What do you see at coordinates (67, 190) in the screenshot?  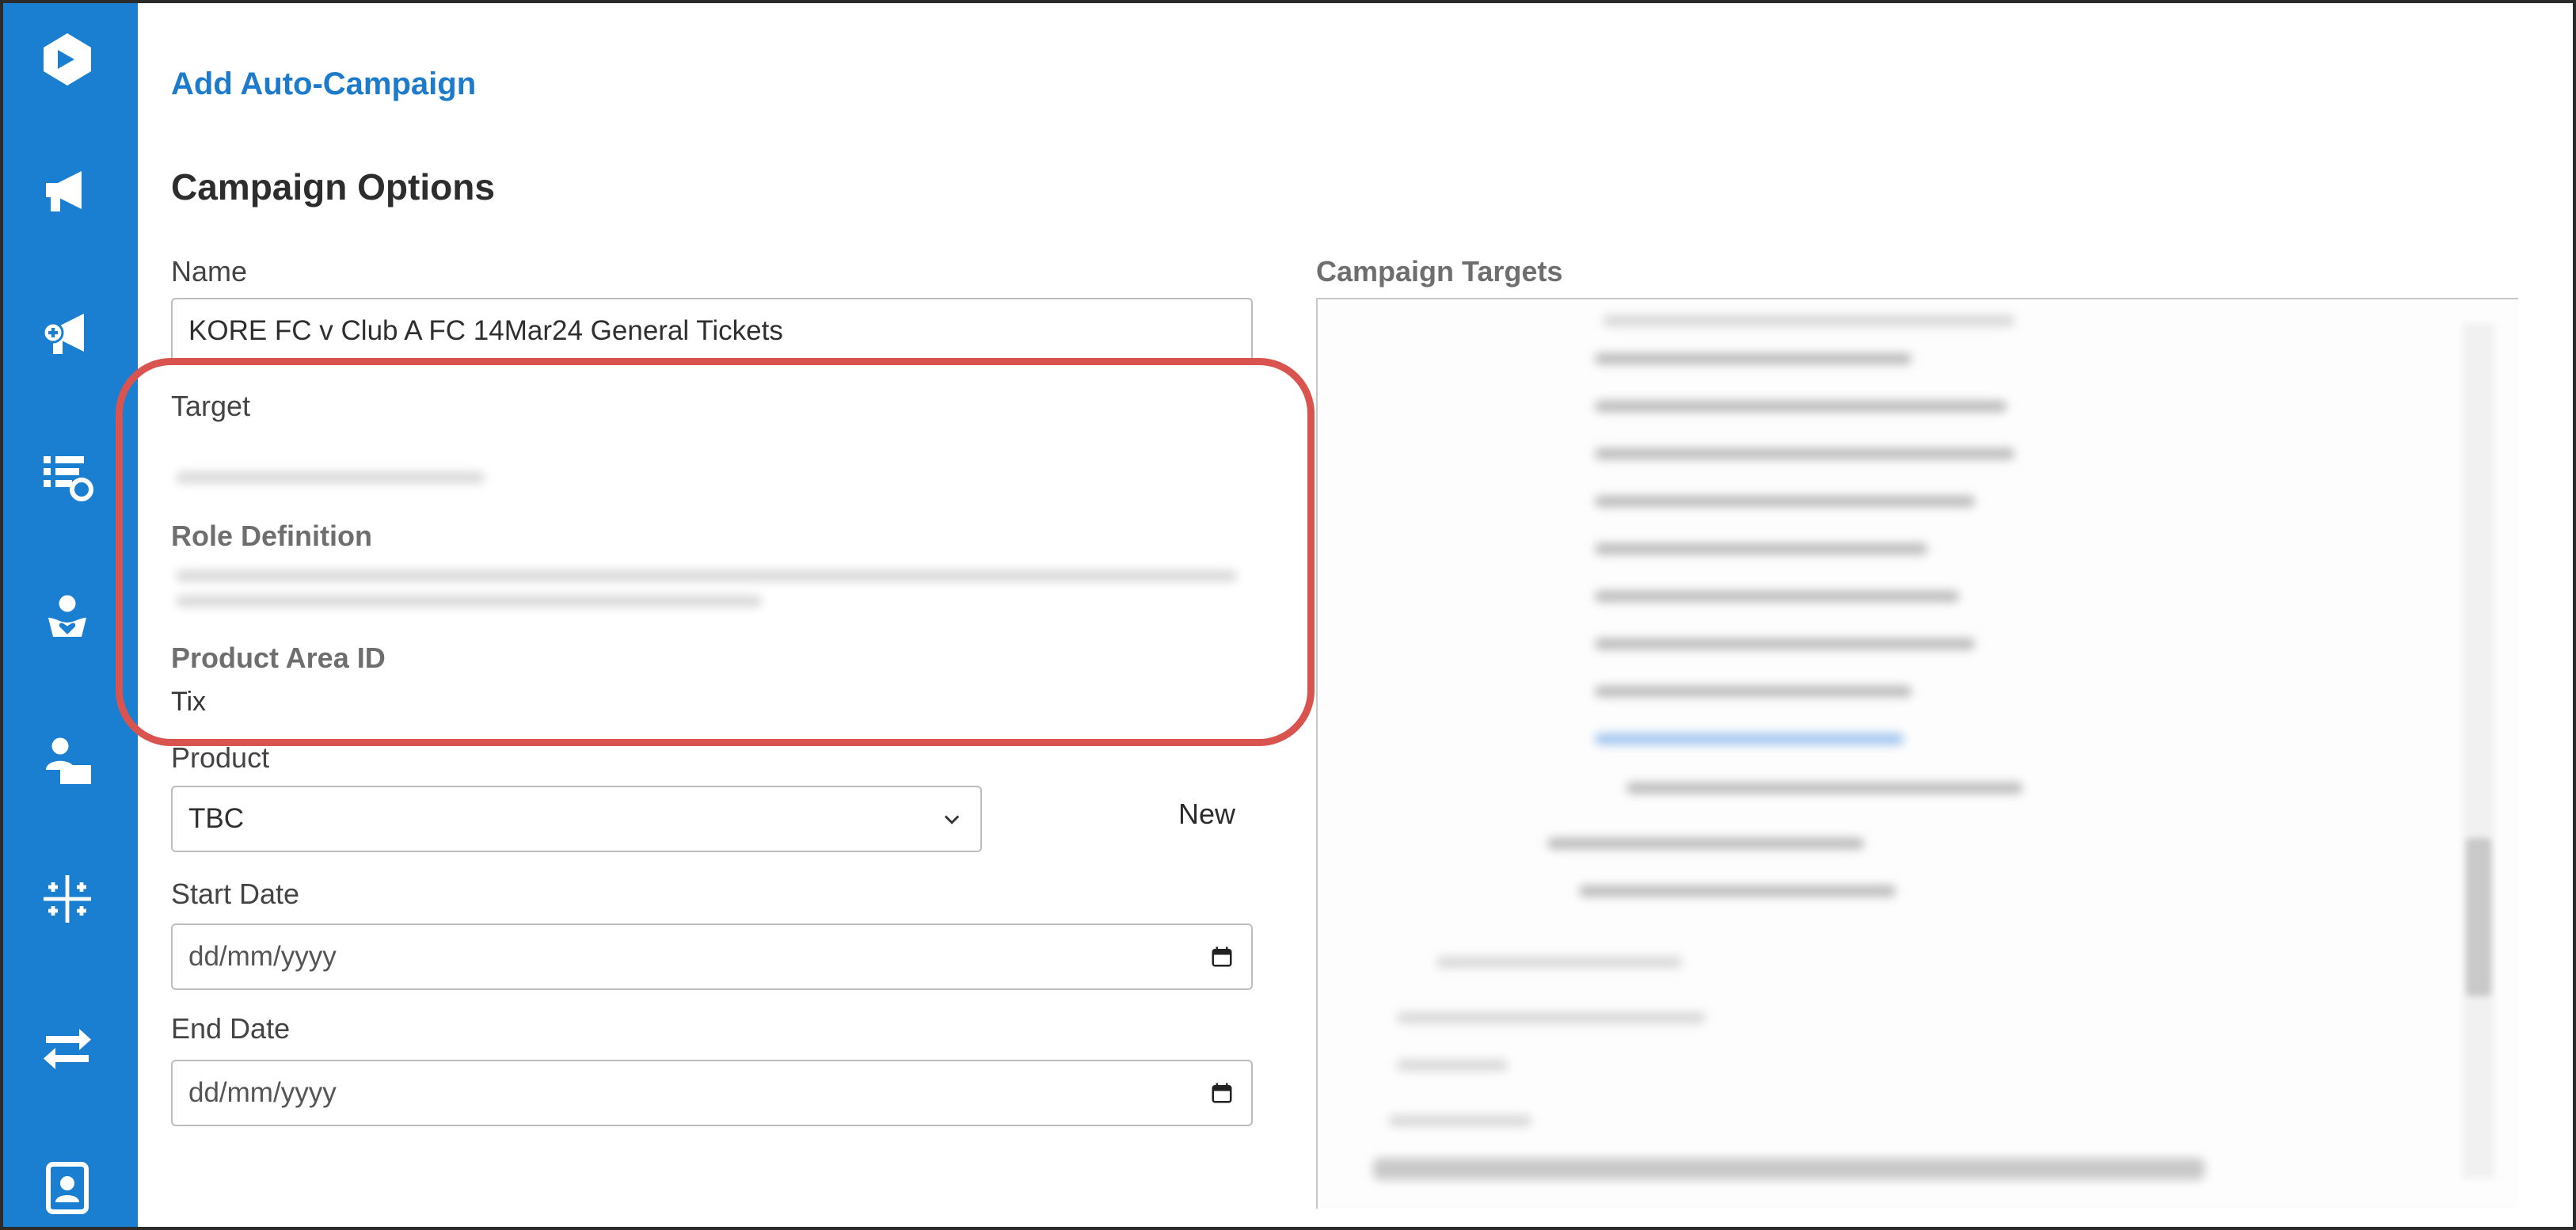 I see `megaphone-icon` at bounding box center [67, 190].